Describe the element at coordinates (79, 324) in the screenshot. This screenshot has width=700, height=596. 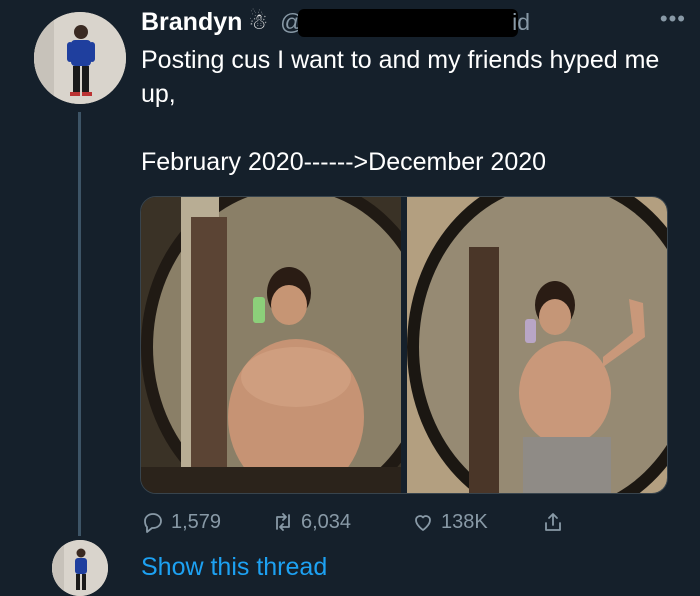
I see `thread-line` at that location.